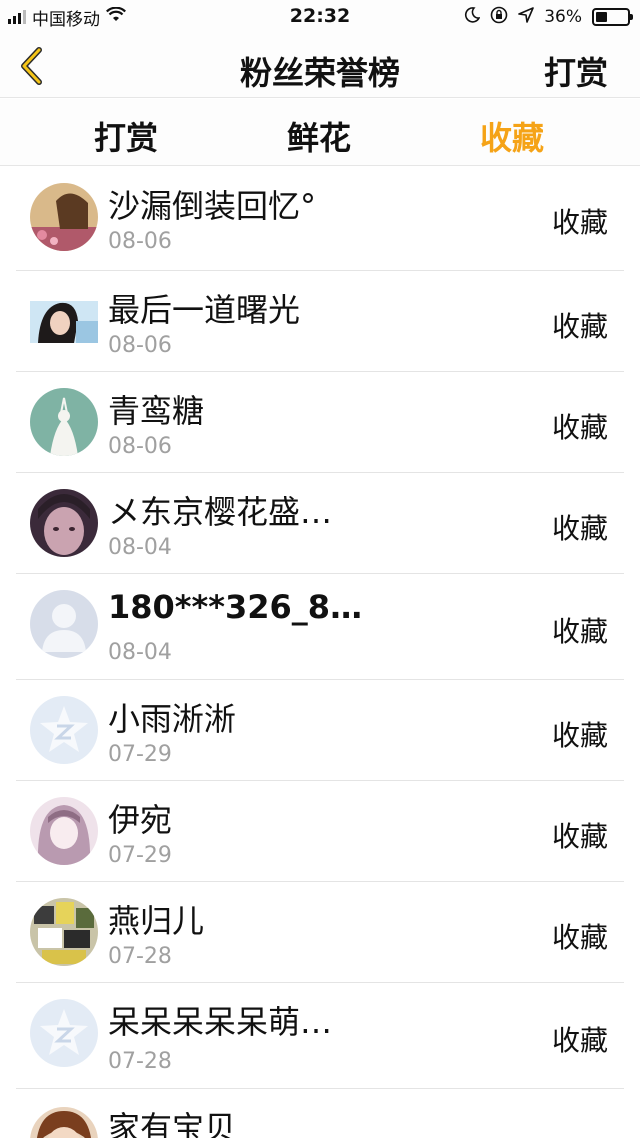 This screenshot has height=1138, width=640. I want to click on status-right: 36%, so click(548, 17).